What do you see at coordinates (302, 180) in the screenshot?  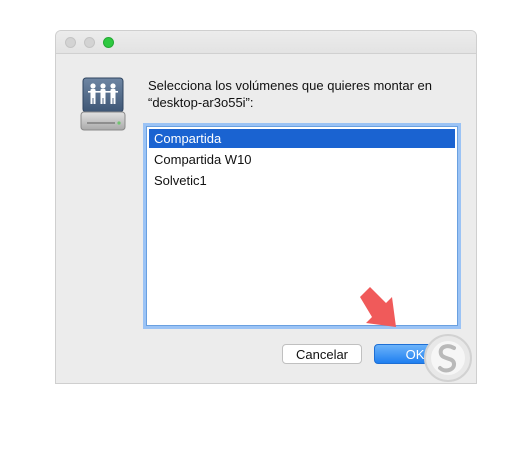 I see `volume-item-solvetic1: Solvetic1` at bounding box center [302, 180].